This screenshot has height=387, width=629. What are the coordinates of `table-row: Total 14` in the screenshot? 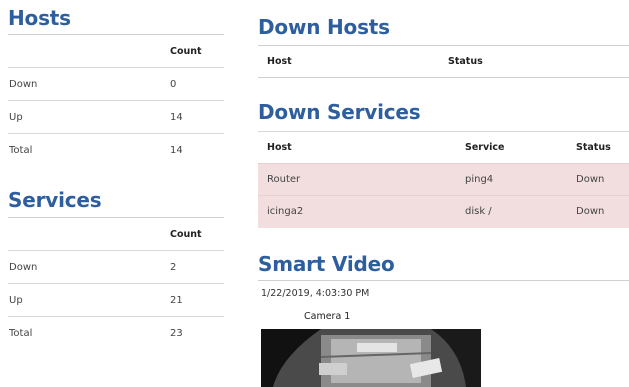 It's located at (116, 150).